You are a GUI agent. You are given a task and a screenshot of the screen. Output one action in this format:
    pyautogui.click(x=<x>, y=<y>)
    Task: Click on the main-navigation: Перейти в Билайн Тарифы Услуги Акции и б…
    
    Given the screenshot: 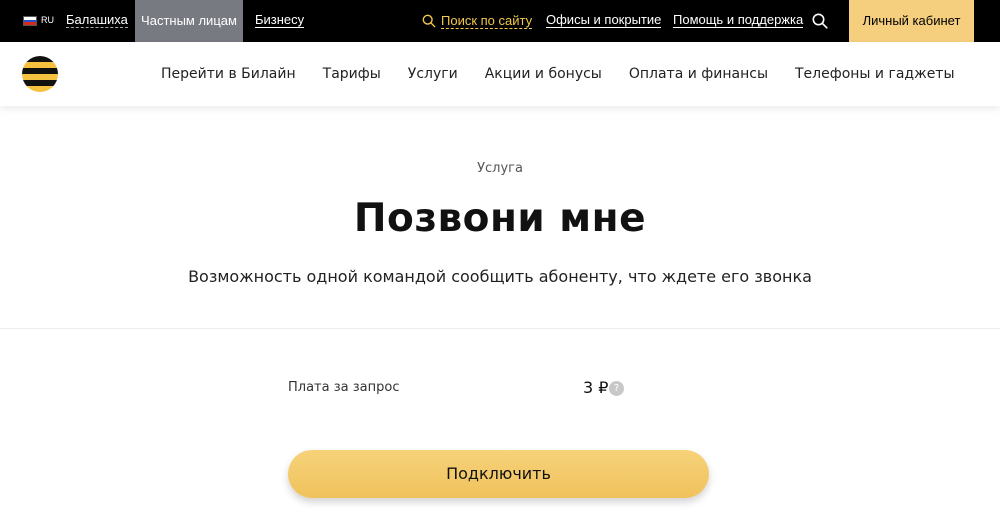 What is the action you would take?
    pyautogui.click(x=500, y=74)
    